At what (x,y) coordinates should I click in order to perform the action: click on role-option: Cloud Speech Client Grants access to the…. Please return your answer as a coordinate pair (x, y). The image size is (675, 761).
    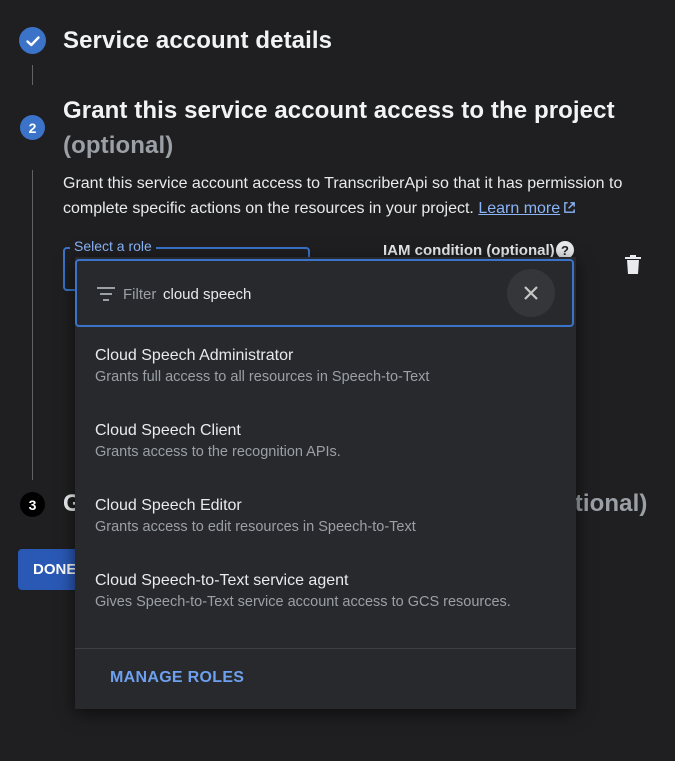
    Looking at the image, I should click on (325, 458).